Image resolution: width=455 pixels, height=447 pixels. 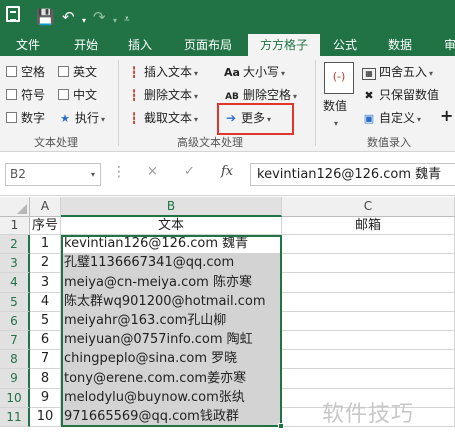 What do you see at coordinates (56, 142) in the screenshot?
I see `group-label-text: 文本处理` at bounding box center [56, 142].